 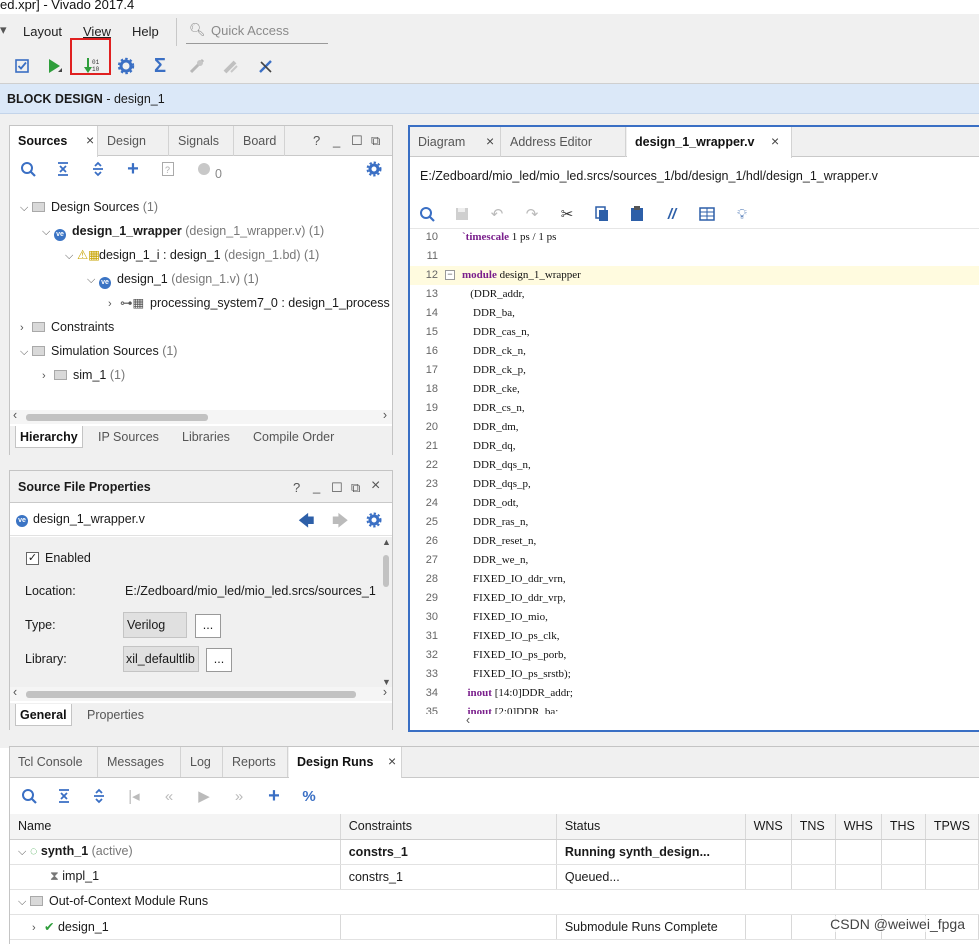 What do you see at coordinates (67, 327) in the screenshot?
I see `tree-item-constraints: › Constraints` at bounding box center [67, 327].